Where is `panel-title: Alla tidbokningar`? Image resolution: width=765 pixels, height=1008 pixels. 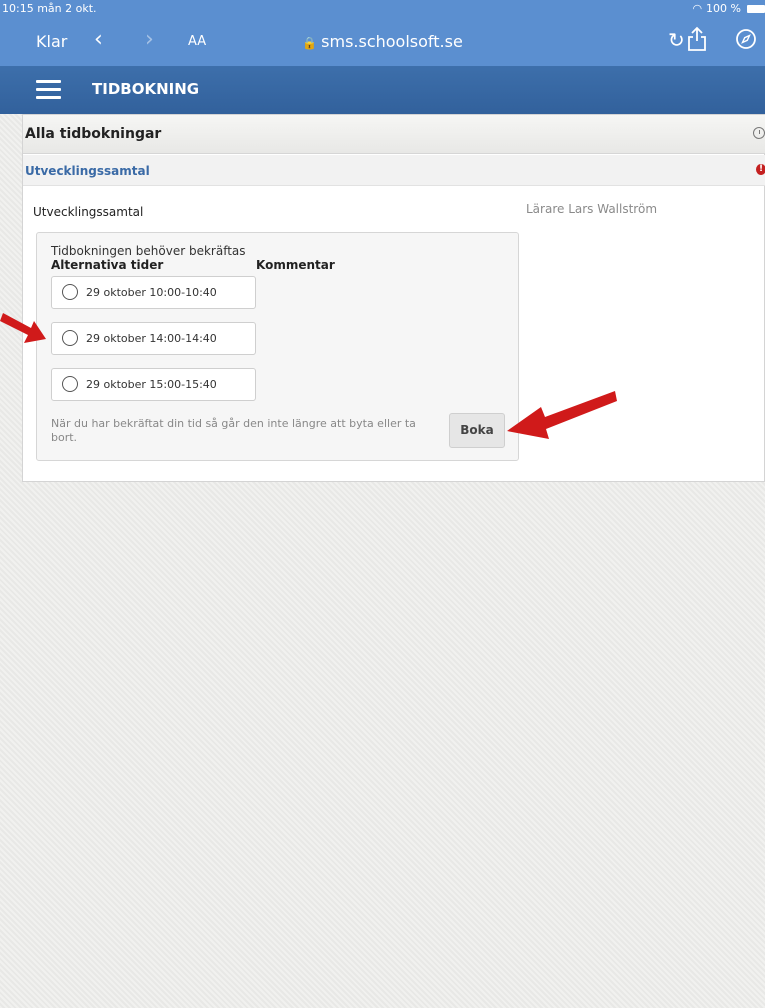 panel-title: Alla tidbokningar is located at coordinates (93, 134).